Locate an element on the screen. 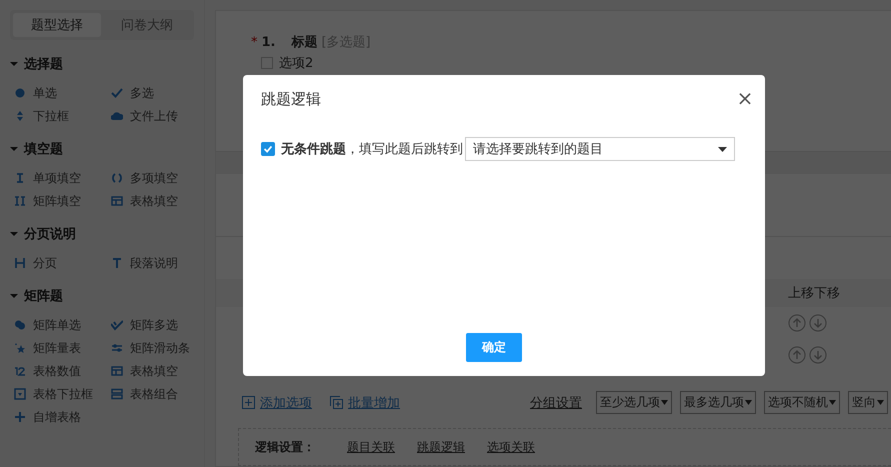  logic-label: 逻辑设置： is located at coordinates (285, 447).